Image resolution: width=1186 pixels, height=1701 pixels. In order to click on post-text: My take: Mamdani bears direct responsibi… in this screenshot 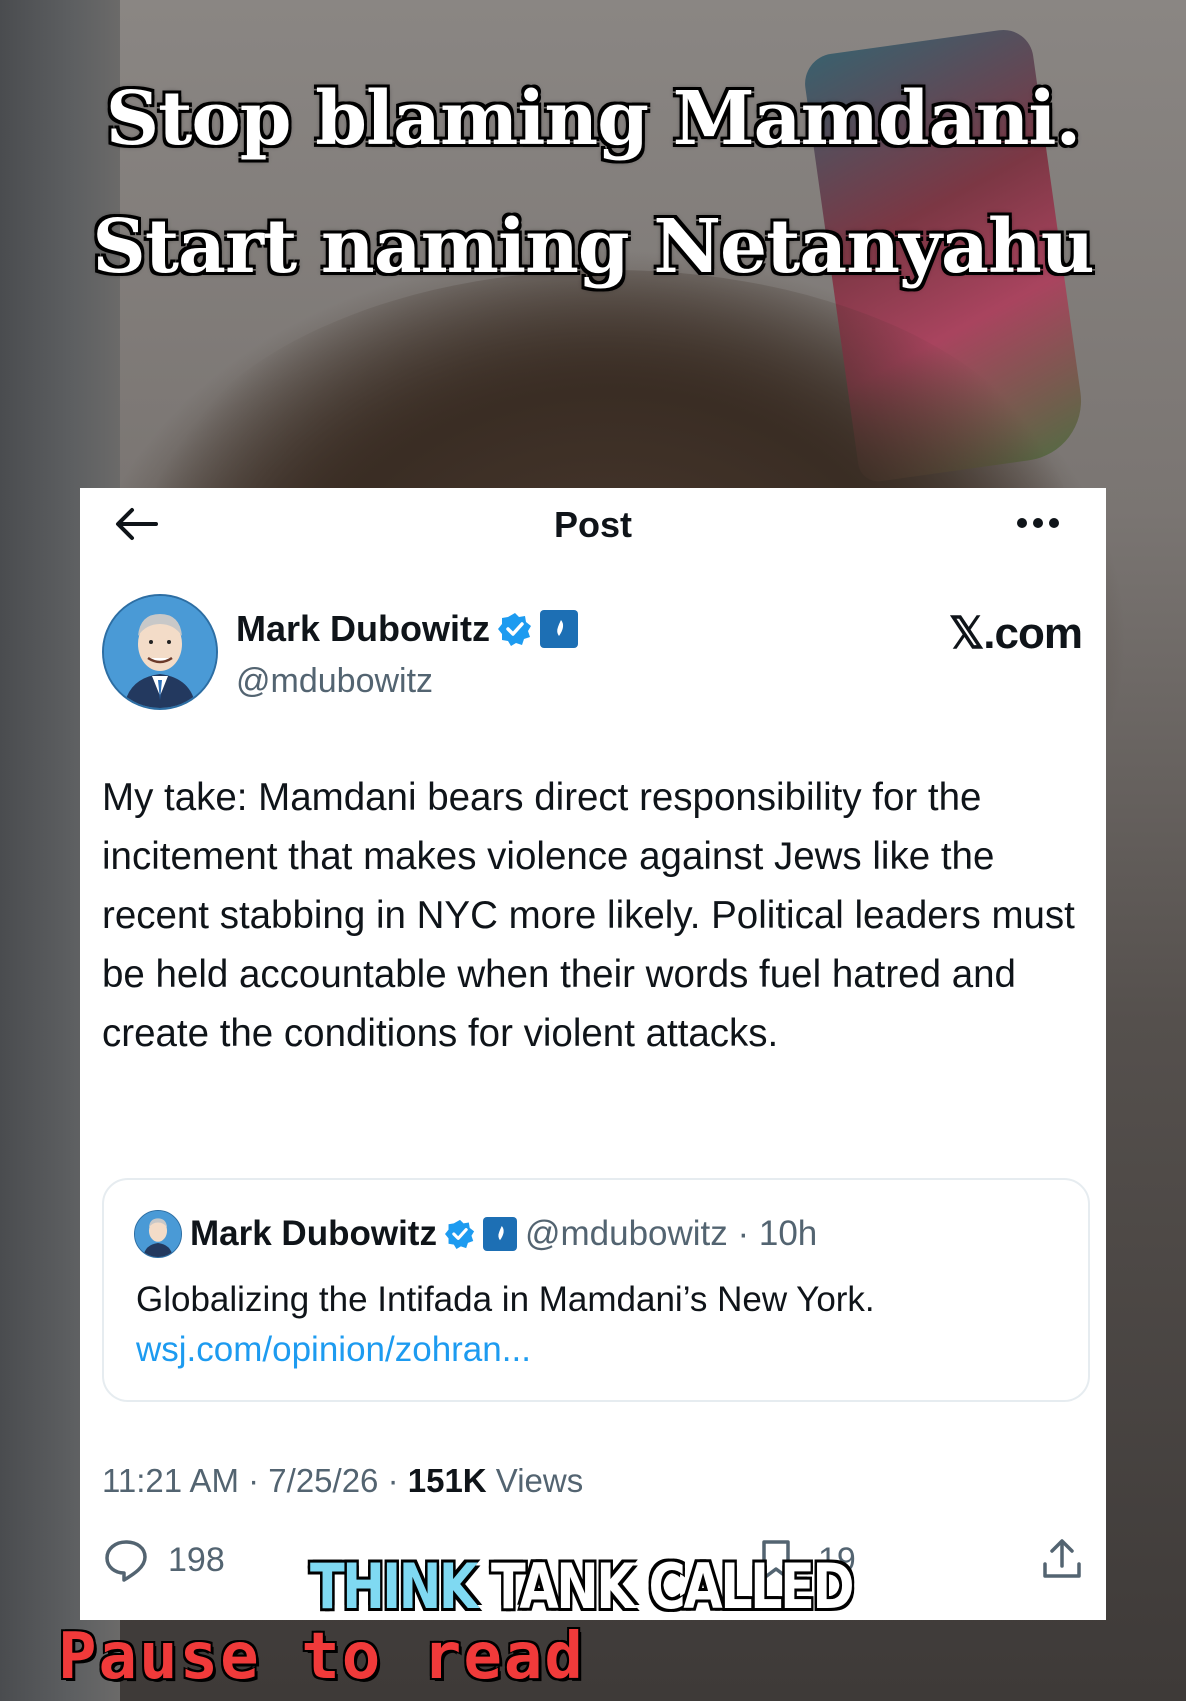, I will do `click(588, 915)`.